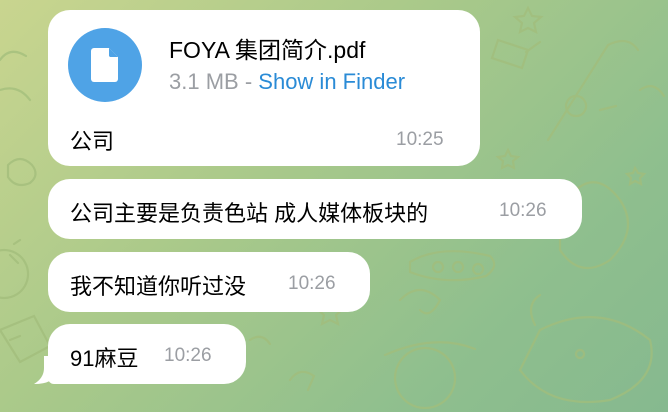 Image resolution: width=668 pixels, height=412 pixels. I want to click on bubble-tail, so click(45, 370).